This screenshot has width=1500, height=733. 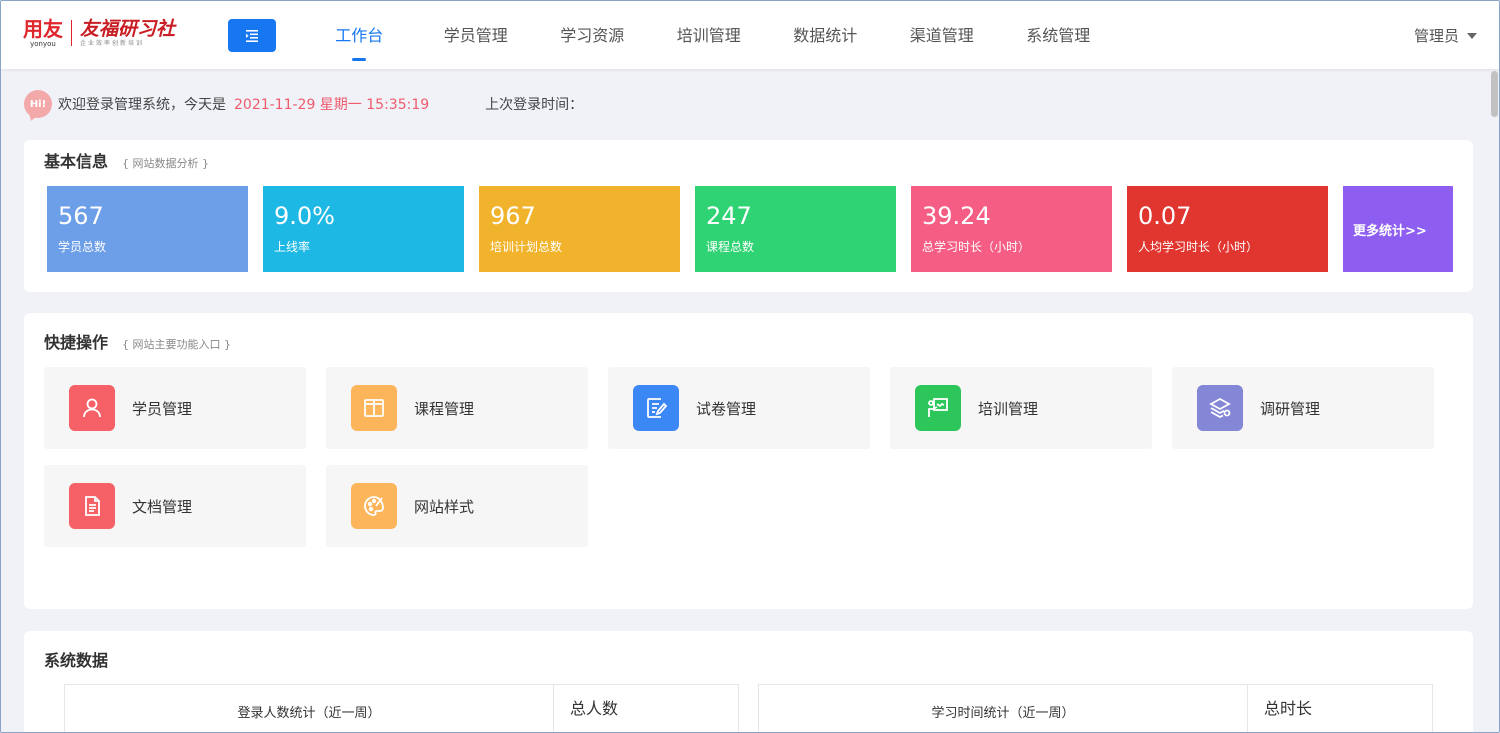 I want to click on shortcut-label: 学员管理, so click(x=162, y=408).